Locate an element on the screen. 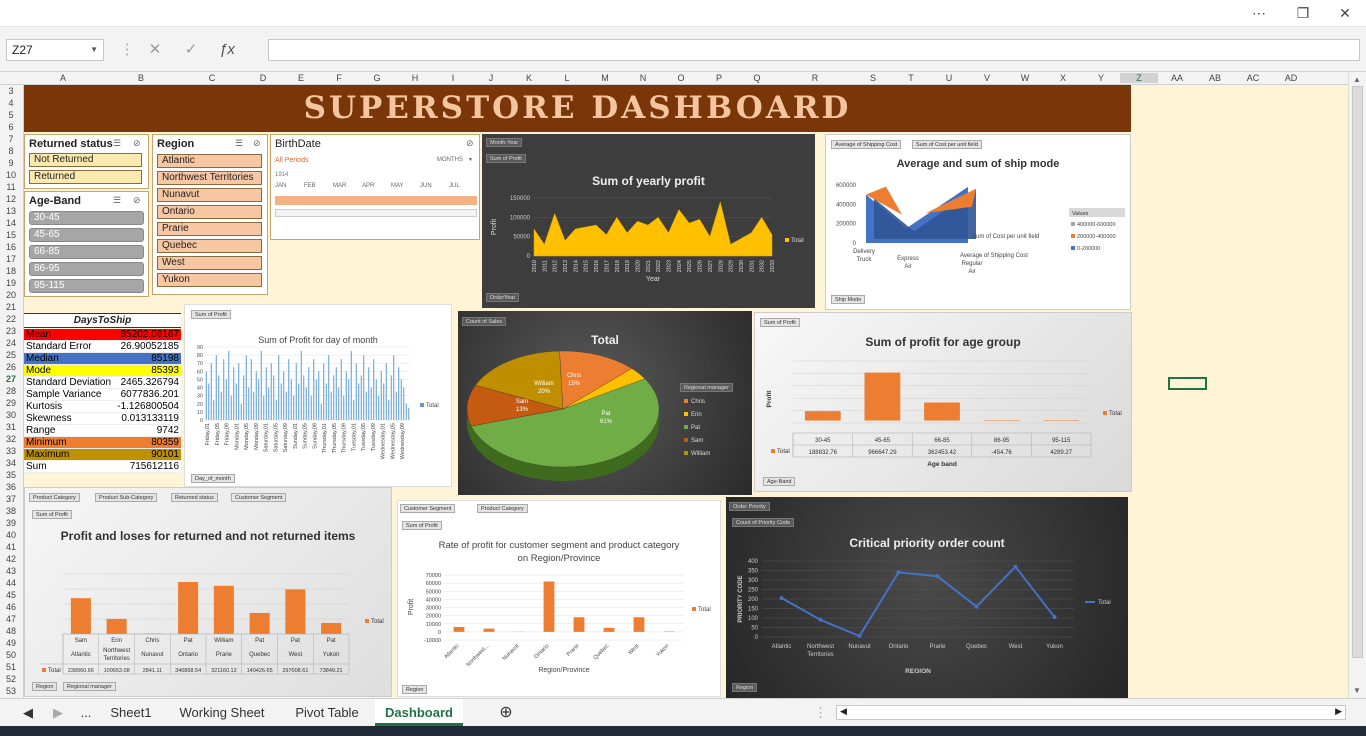 This screenshot has height=736, width=1366. column-header: AB is located at coordinates (1215, 78).